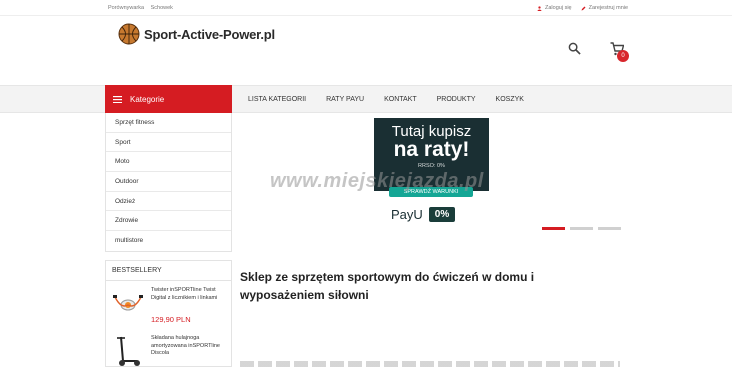  I want to click on basketball-icon, so click(129, 34).